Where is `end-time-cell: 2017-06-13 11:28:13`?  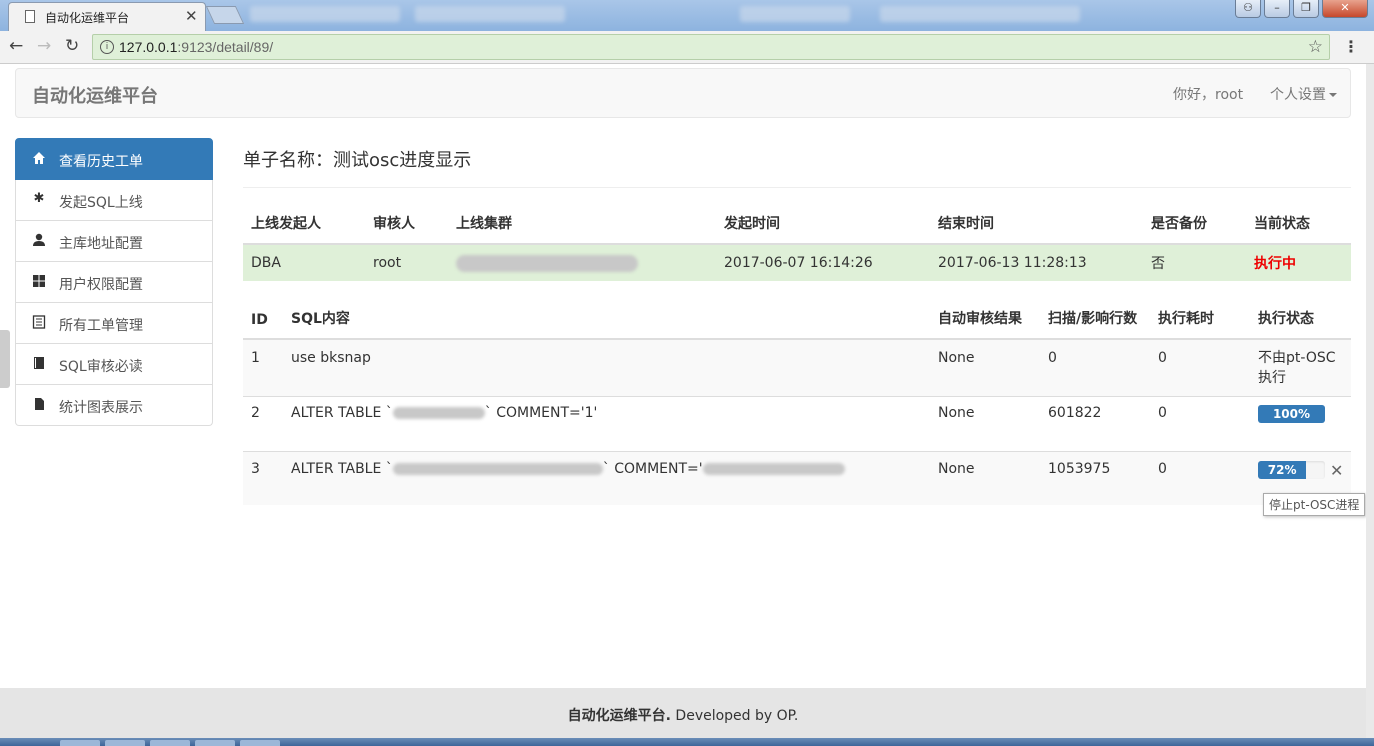
end-time-cell: 2017-06-13 11:28:13 is located at coordinates (1036, 262).